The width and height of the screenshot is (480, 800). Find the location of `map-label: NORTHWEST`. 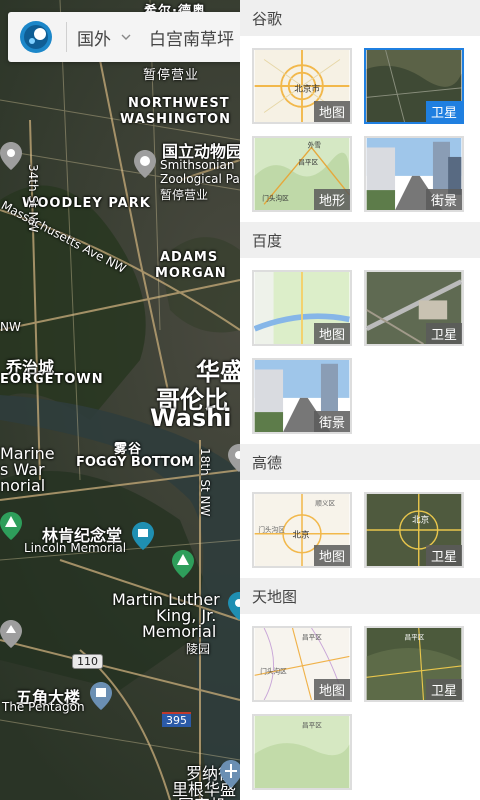

map-label: NORTHWEST is located at coordinates (179, 103).